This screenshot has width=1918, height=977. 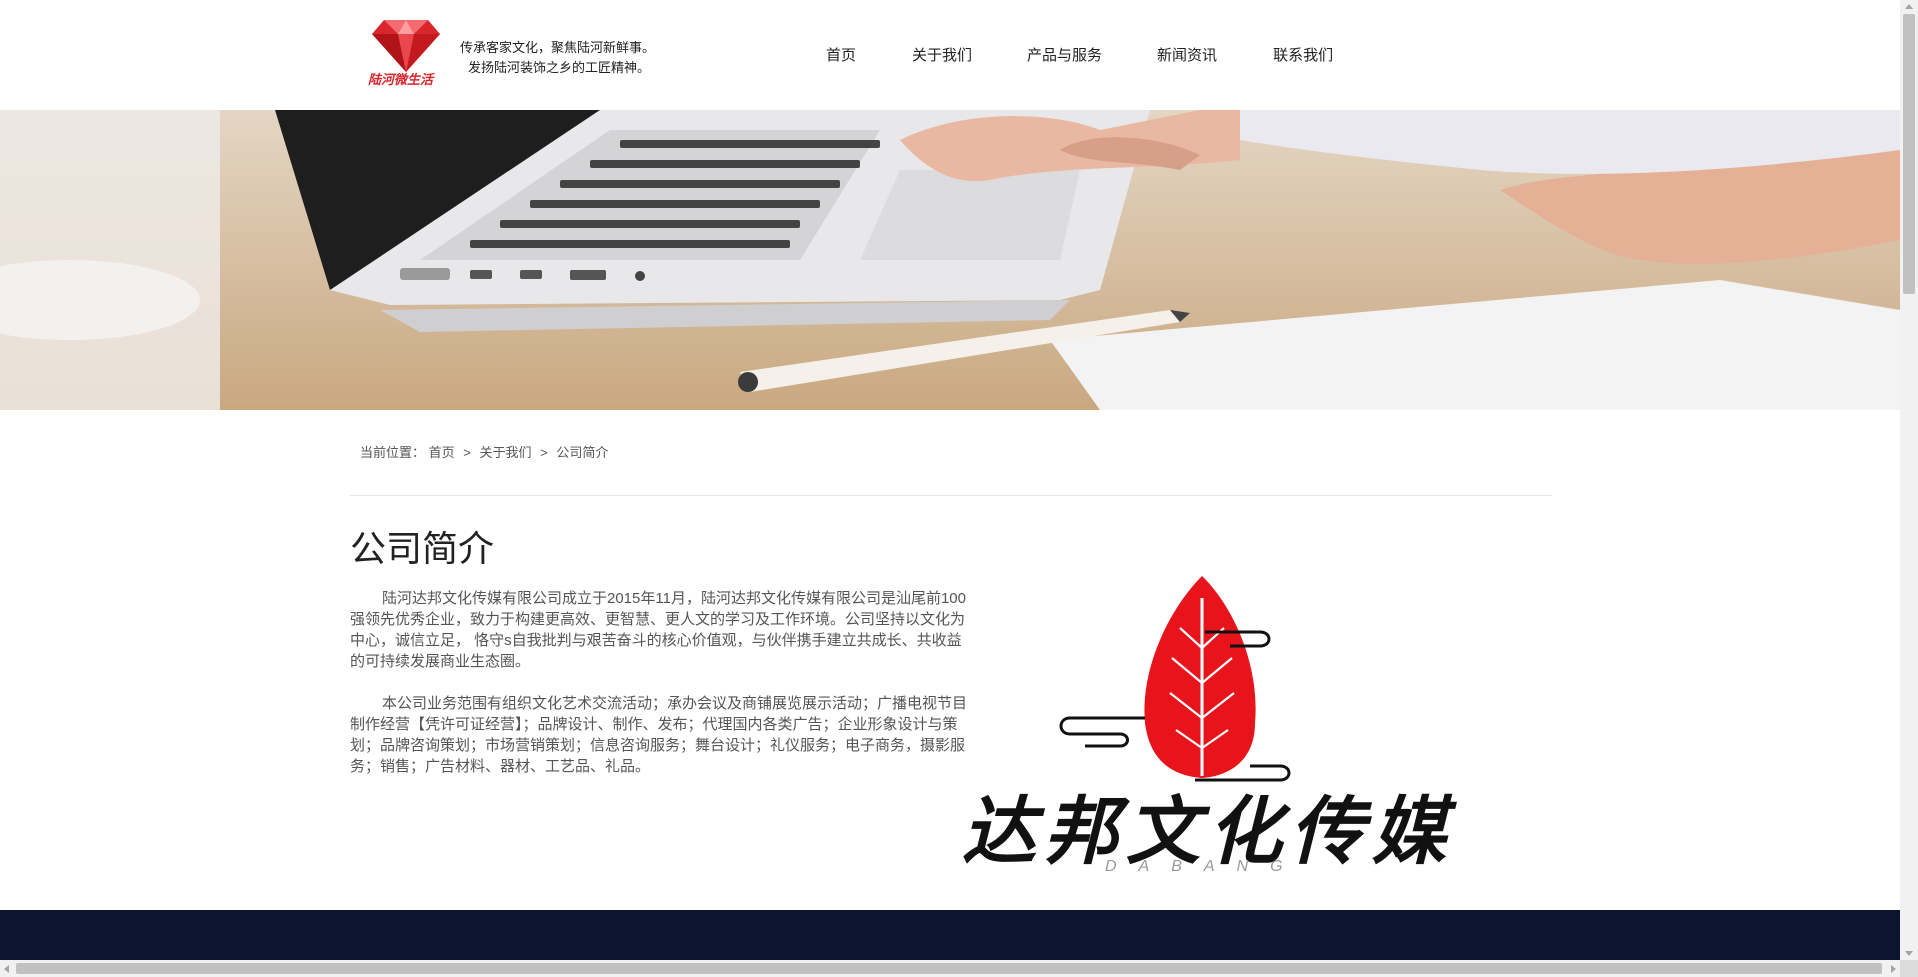 What do you see at coordinates (1205, 866) in the screenshot?
I see `brand-subtitle: DABANG` at bounding box center [1205, 866].